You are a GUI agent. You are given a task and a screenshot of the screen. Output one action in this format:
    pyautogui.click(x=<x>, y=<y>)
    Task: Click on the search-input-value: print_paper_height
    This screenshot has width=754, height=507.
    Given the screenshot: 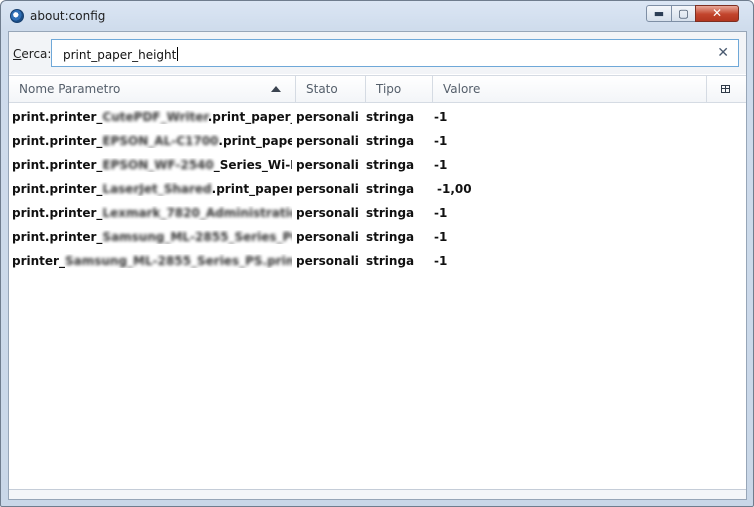 What is the action you would take?
    pyautogui.click(x=121, y=54)
    